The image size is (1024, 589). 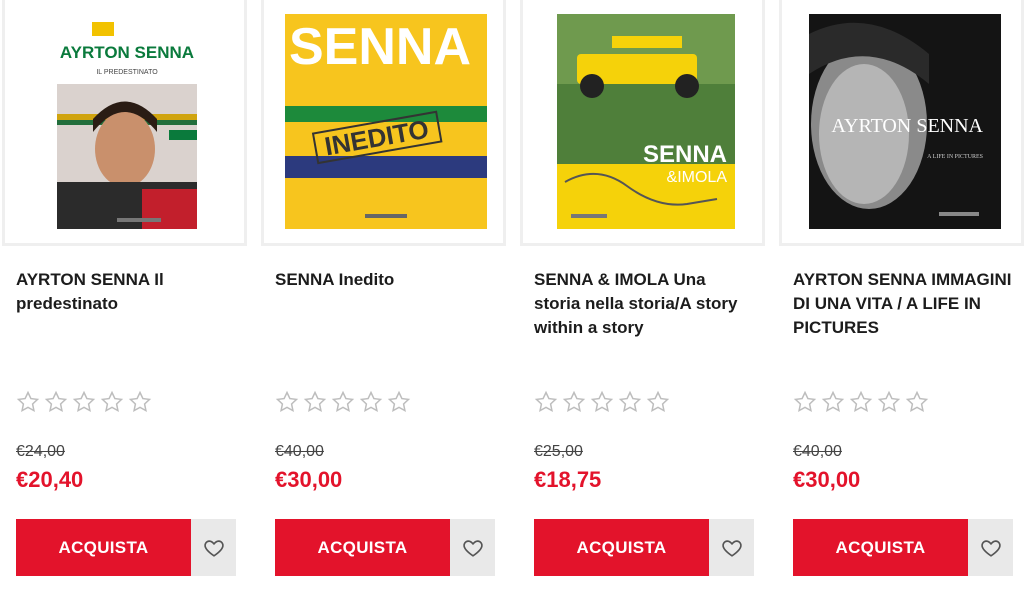 I want to click on product-title: SENNA Inedito, so click(x=386, y=280).